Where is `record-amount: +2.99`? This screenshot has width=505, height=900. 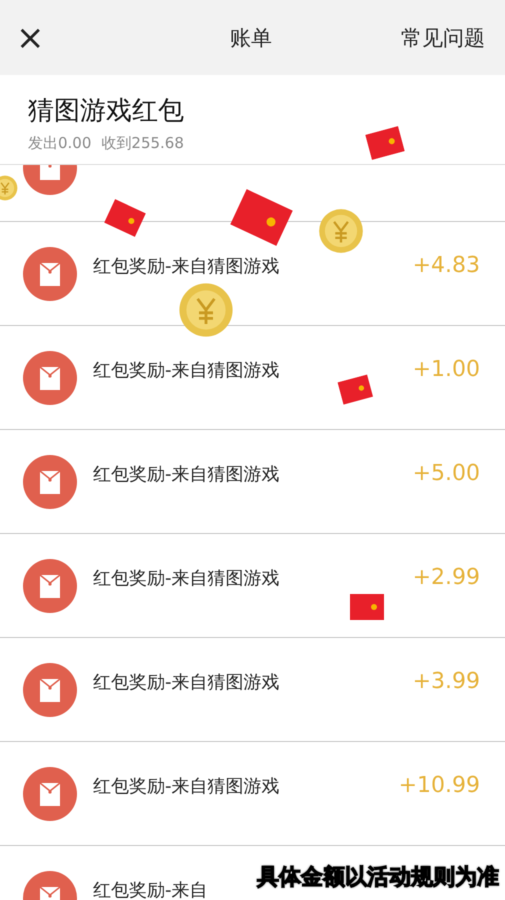
record-amount: +2.99 is located at coordinates (446, 577).